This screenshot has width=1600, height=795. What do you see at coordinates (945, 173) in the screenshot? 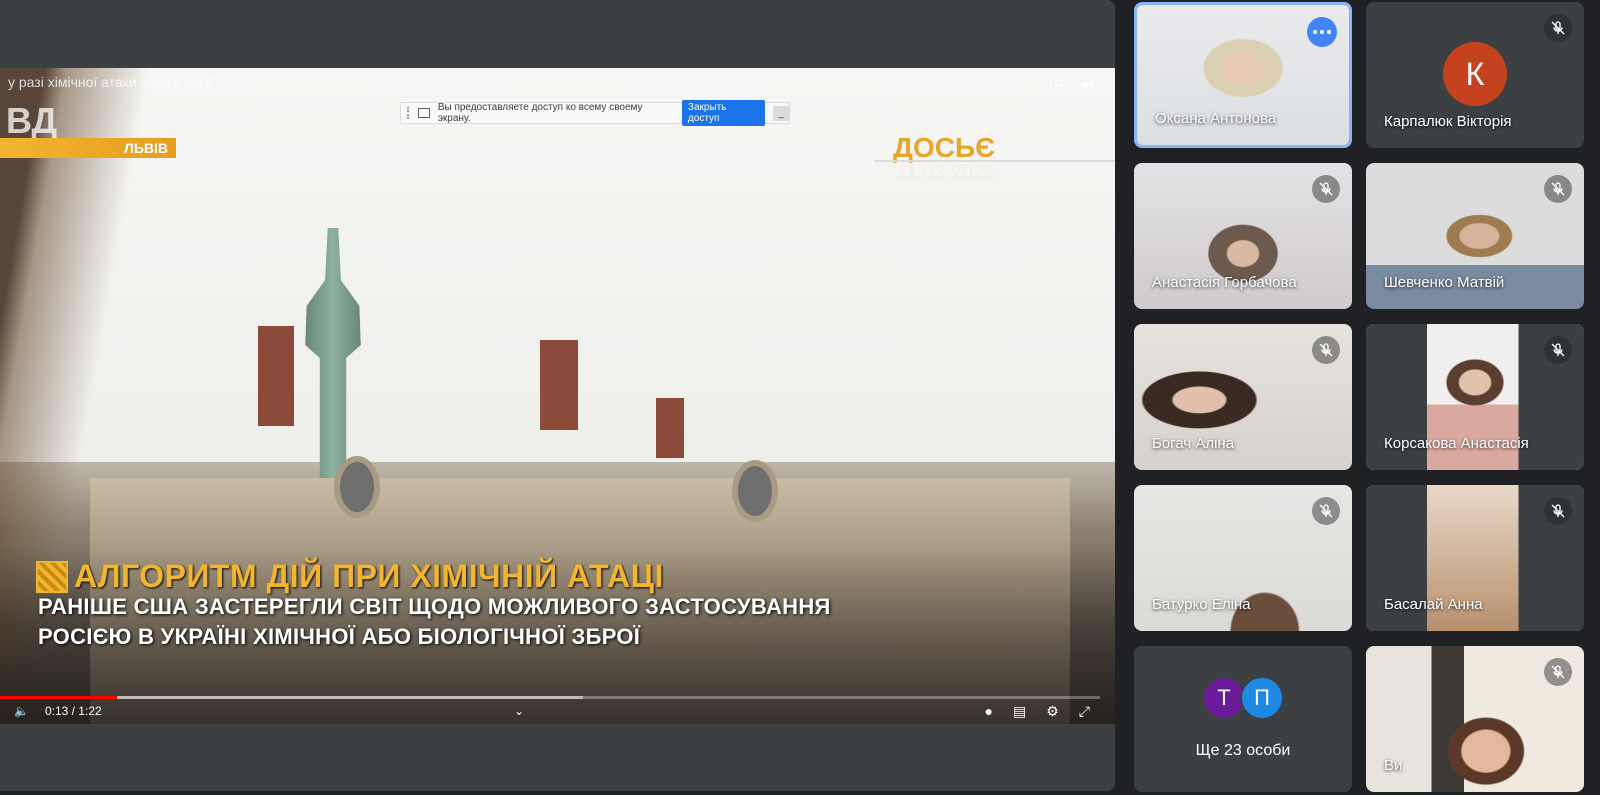
I see `dossier-date: 11.03.2022` at bounding box center [945, 173].